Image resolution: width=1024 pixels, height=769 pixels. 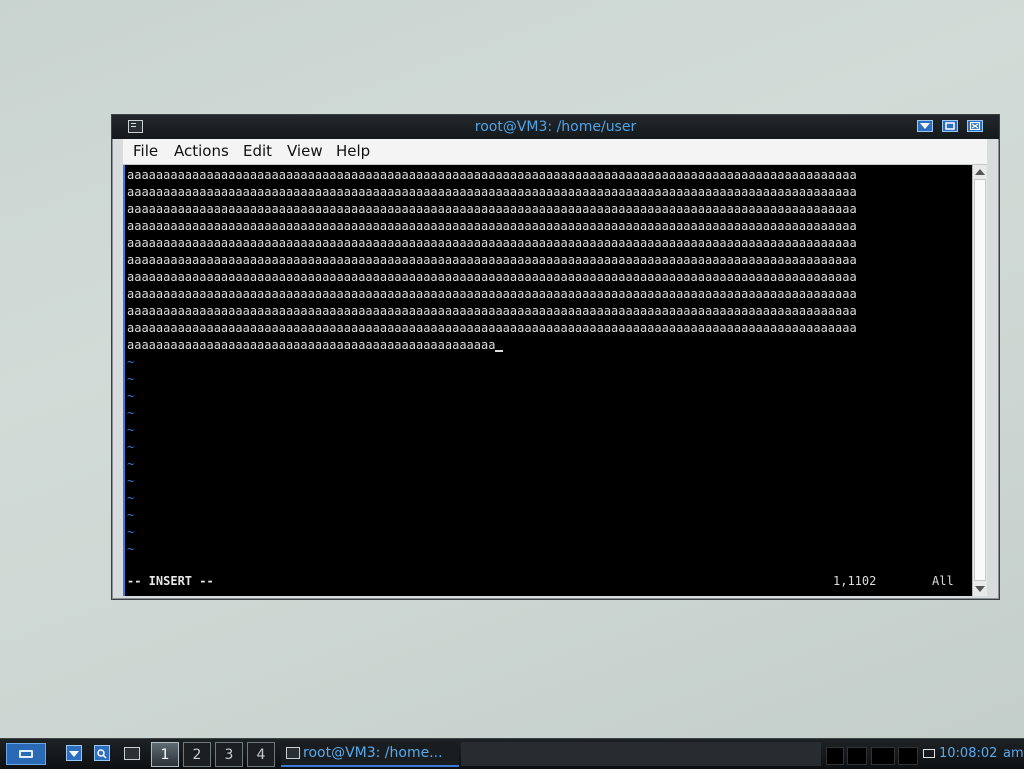 What do you see at coordinates (305, 151) in the screenshot?
I see `menu-view: View` at bounding box center [305, 151].